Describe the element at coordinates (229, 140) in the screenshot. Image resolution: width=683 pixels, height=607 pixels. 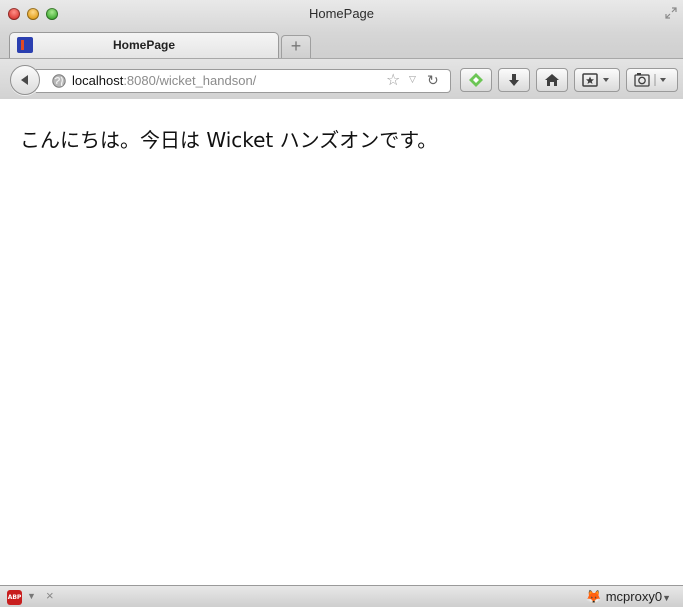
I see `greeting-text: こんにちは。今日は Wicket ハンズオンです。` at that location.